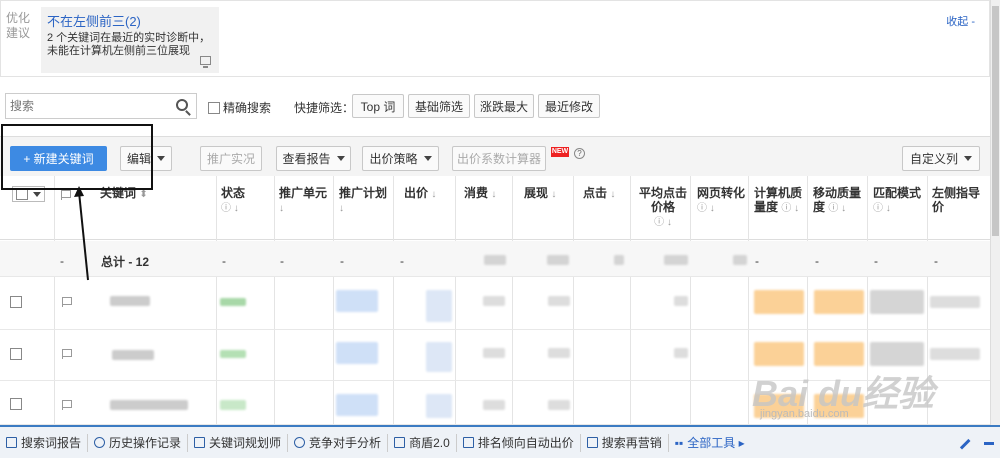 The height and width of the screenshot is (458, 1000). What do you see at coordinates (422, 442) in the screenshot?
I see `tool-shangdun: 商盾2.0` at bounding box center [422, 442].